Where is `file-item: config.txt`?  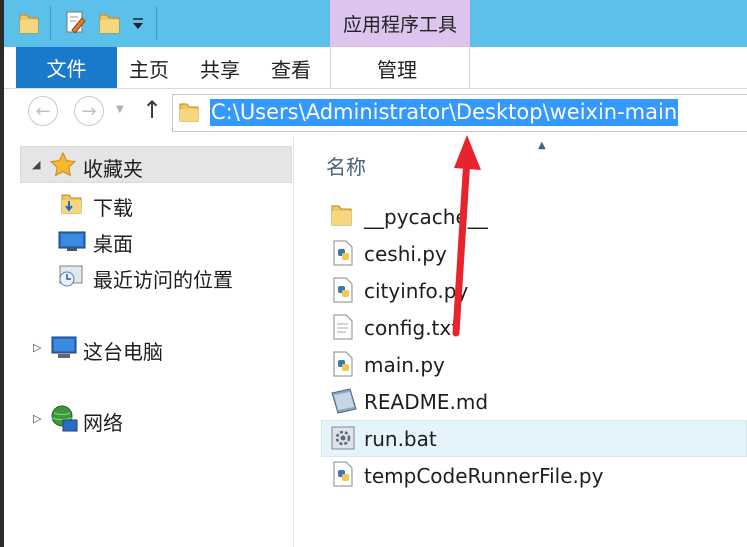 file-item: config.txt is located at coordinates (411, 328).